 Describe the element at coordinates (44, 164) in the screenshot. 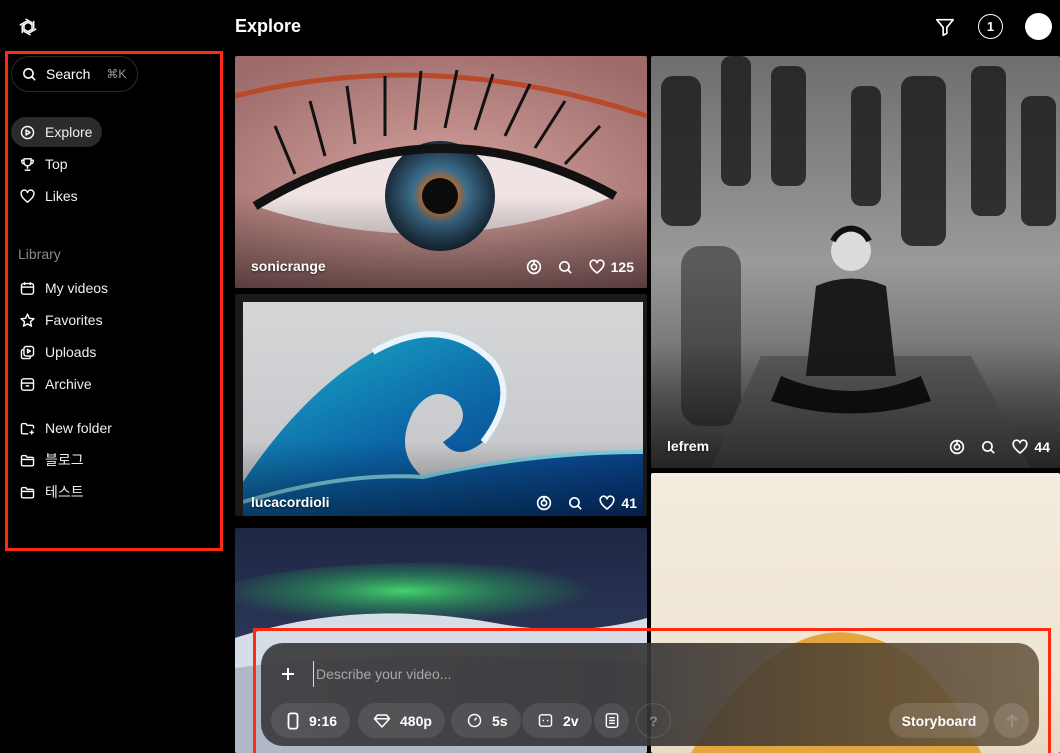

I see `sidebar-item-top: Top` at that location.